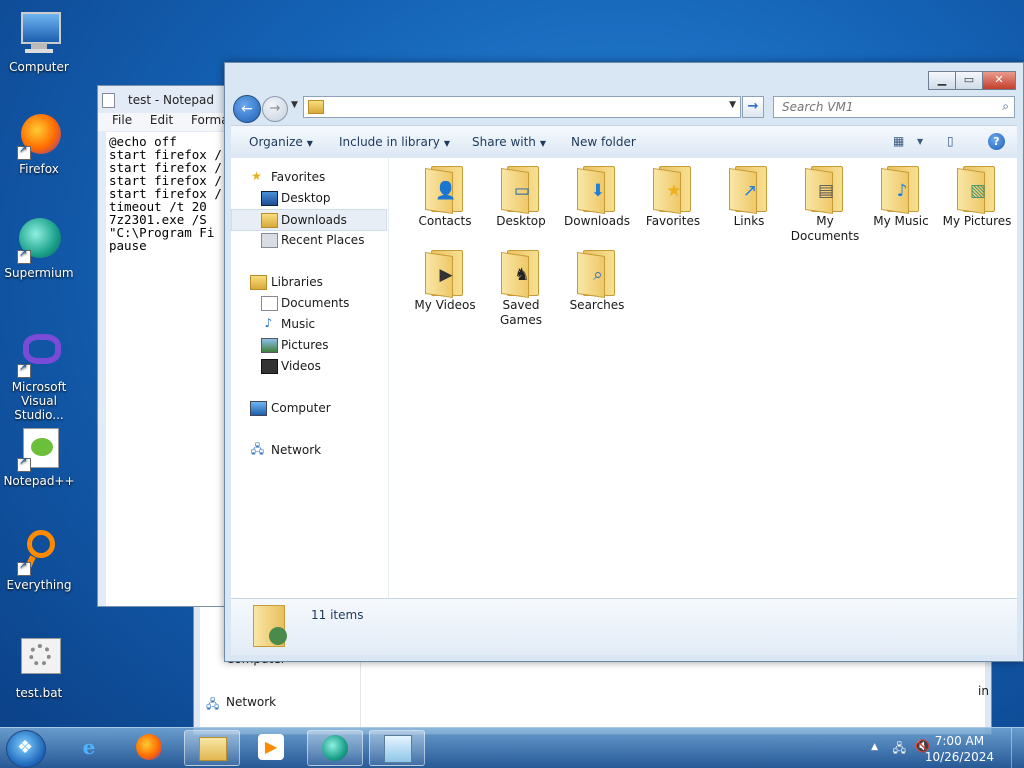 The image size is (1024, 768). I want to click on document-icon, so click(269, 303).